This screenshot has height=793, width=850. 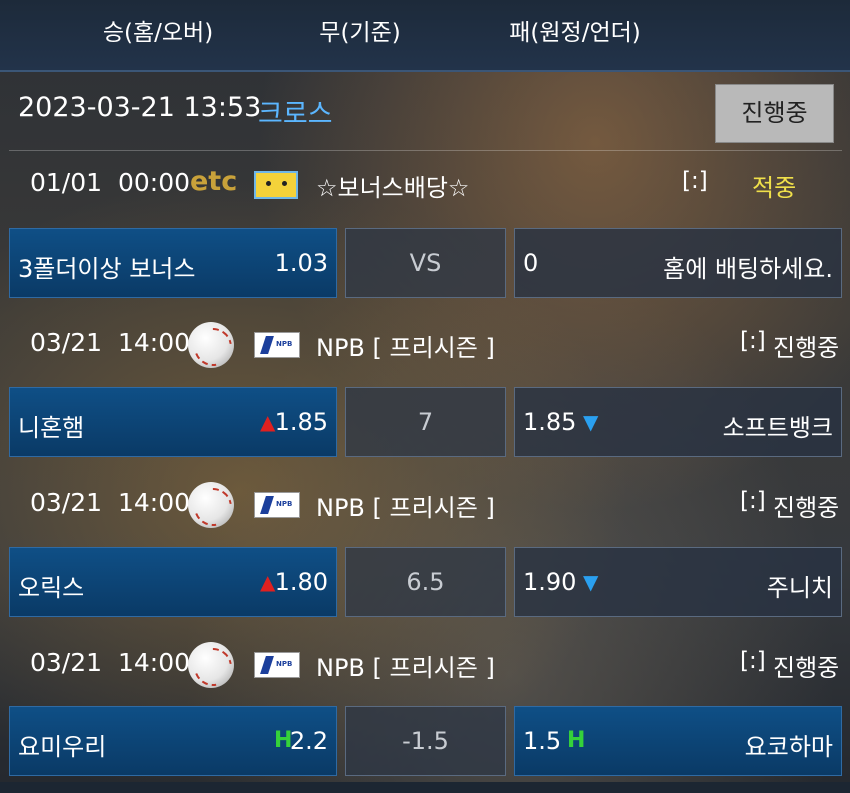 What do you see at coordinates (308, 741) in the screenshot?
I see `home-odds: 2.2` at bounding box center [308, 741].